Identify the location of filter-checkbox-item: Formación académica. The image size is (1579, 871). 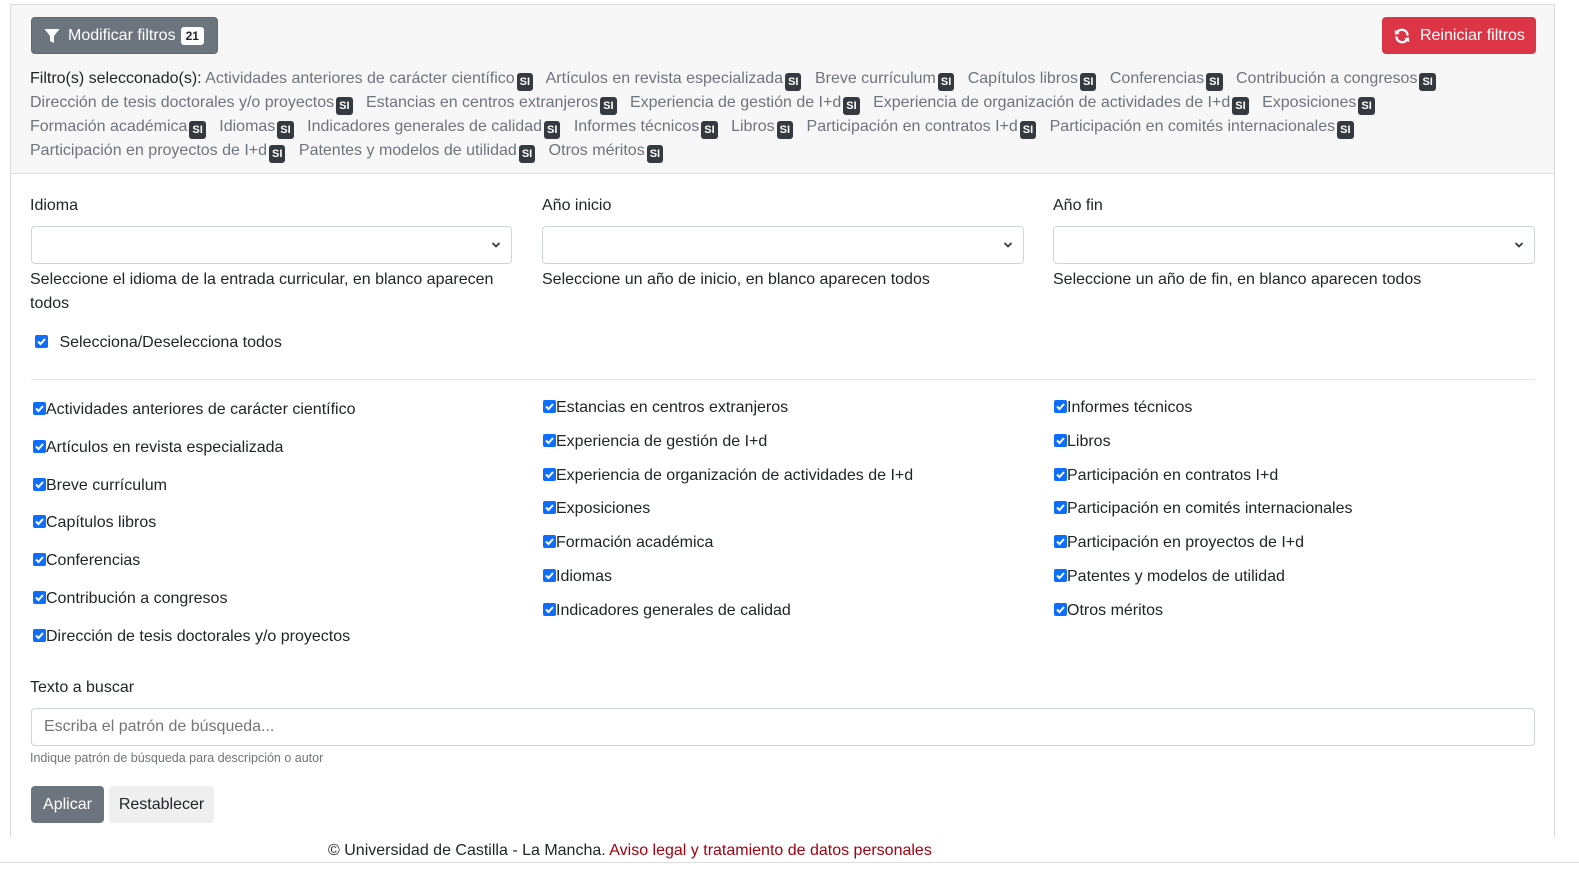
(628, 543).